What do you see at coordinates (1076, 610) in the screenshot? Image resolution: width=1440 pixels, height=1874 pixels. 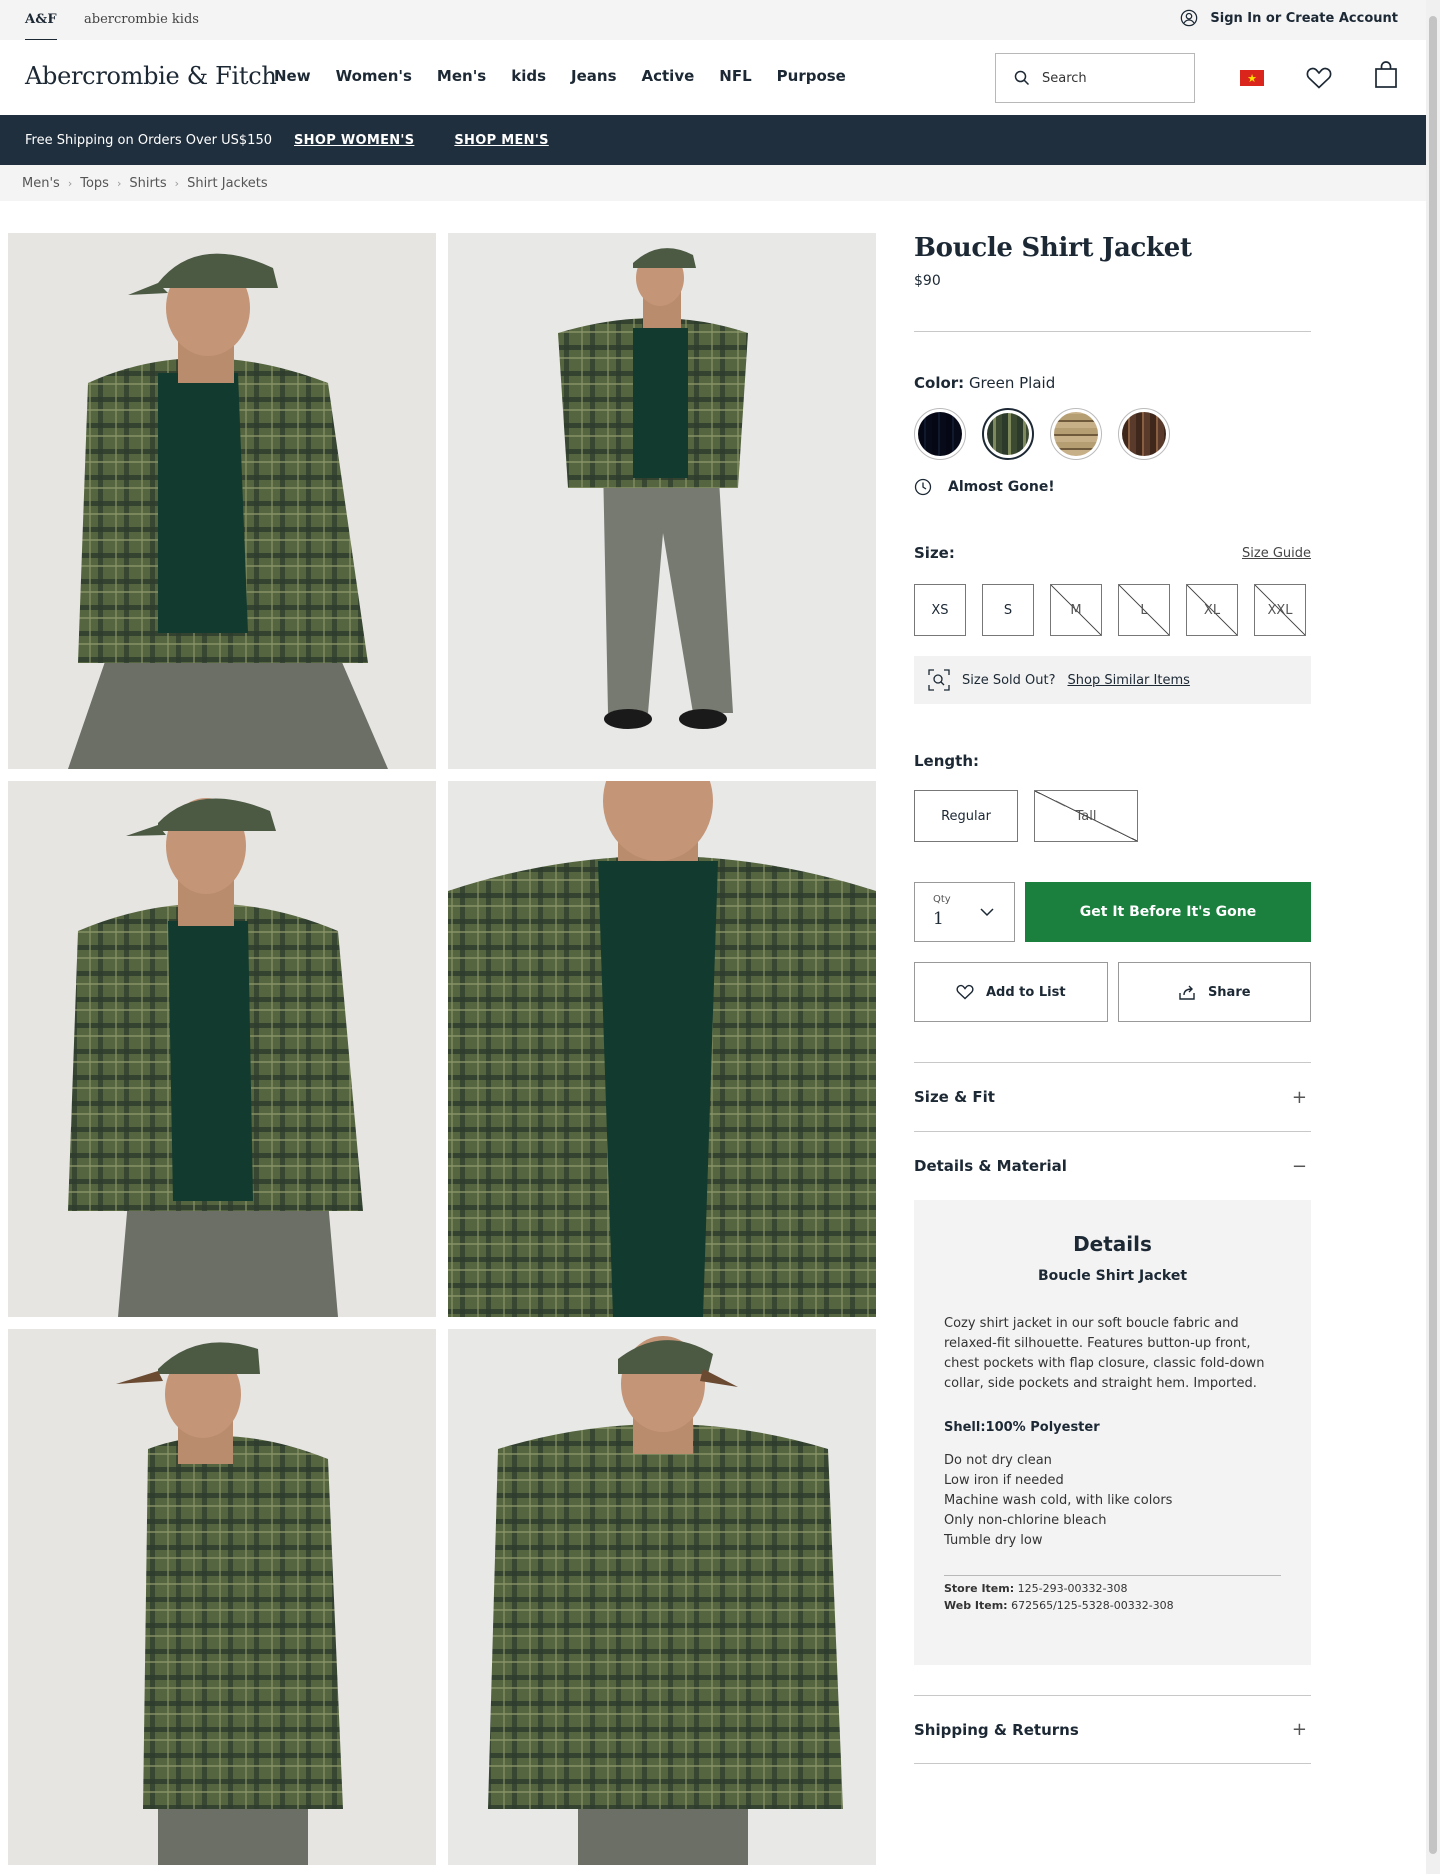 I see `size-option-m: M` at bounding box center [1076, 610].